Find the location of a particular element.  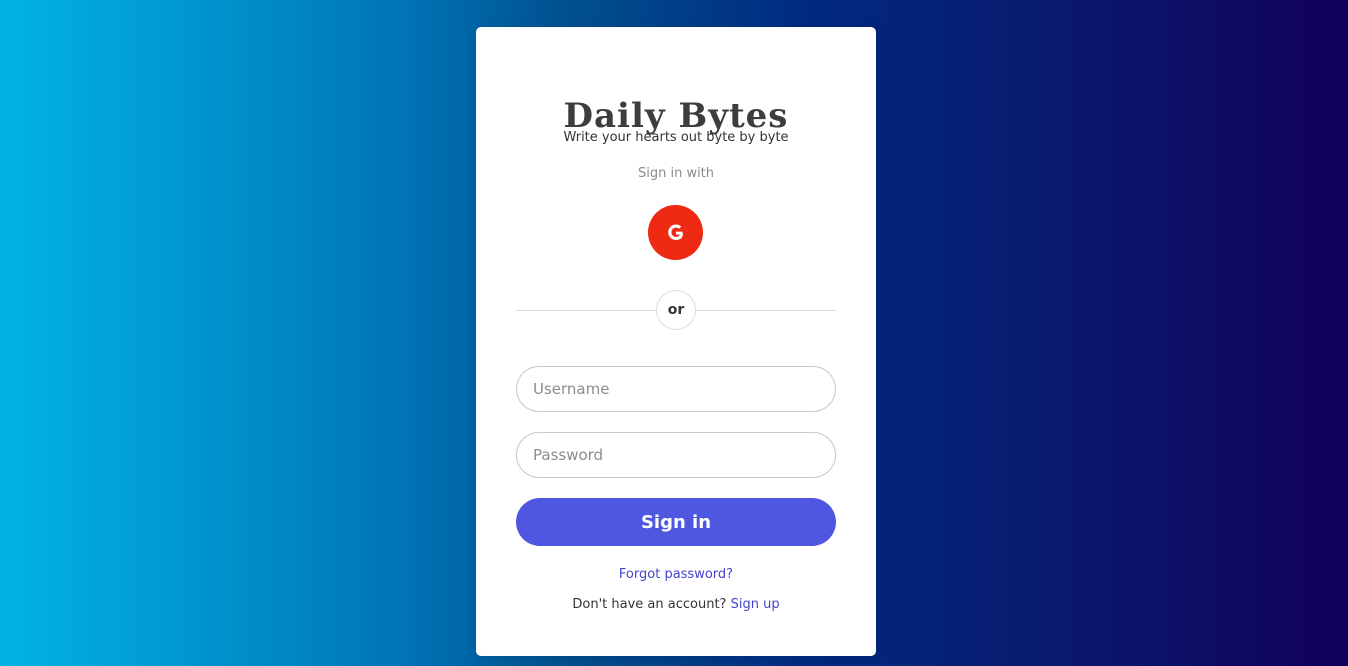

or-divider-label: or is located at coordinates (676, 310).